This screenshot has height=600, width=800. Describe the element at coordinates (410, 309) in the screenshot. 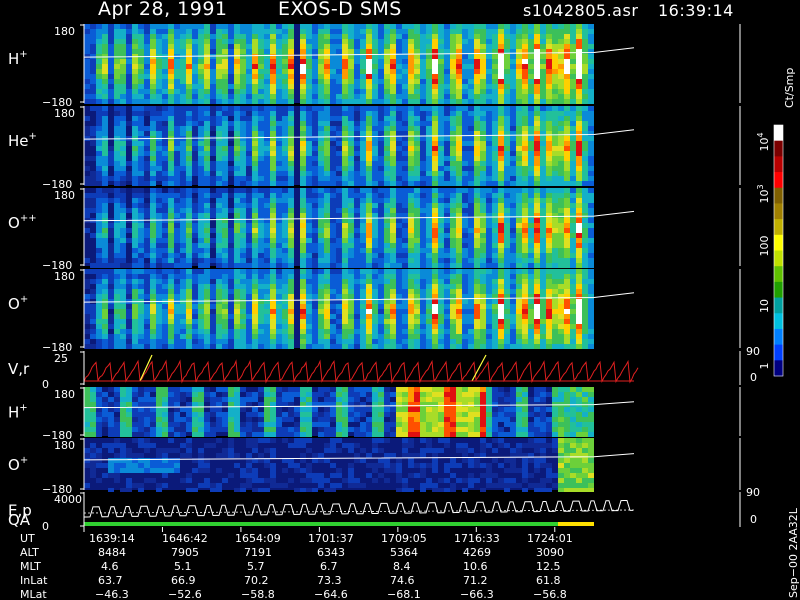

I see `panel-o-plus` at that location.